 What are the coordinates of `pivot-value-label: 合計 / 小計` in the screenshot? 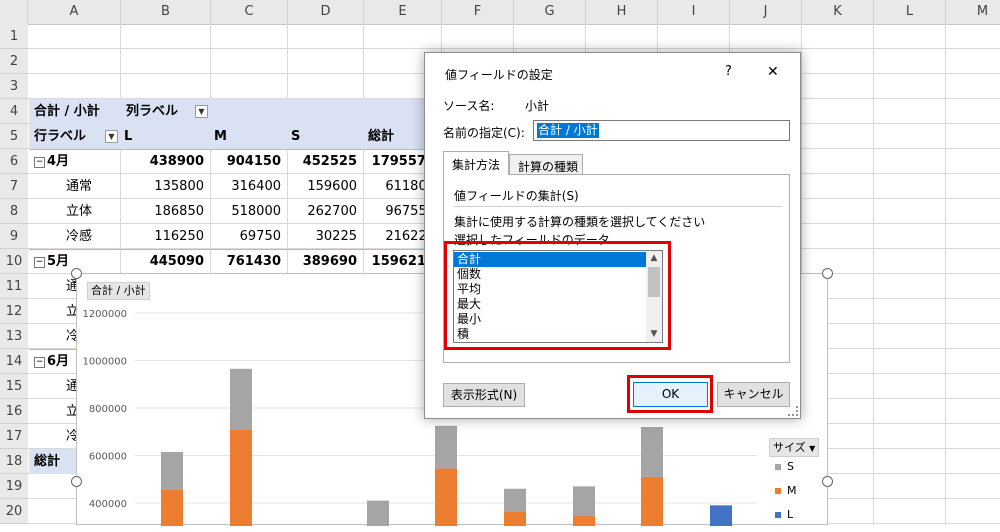 It's located at (77, 111).